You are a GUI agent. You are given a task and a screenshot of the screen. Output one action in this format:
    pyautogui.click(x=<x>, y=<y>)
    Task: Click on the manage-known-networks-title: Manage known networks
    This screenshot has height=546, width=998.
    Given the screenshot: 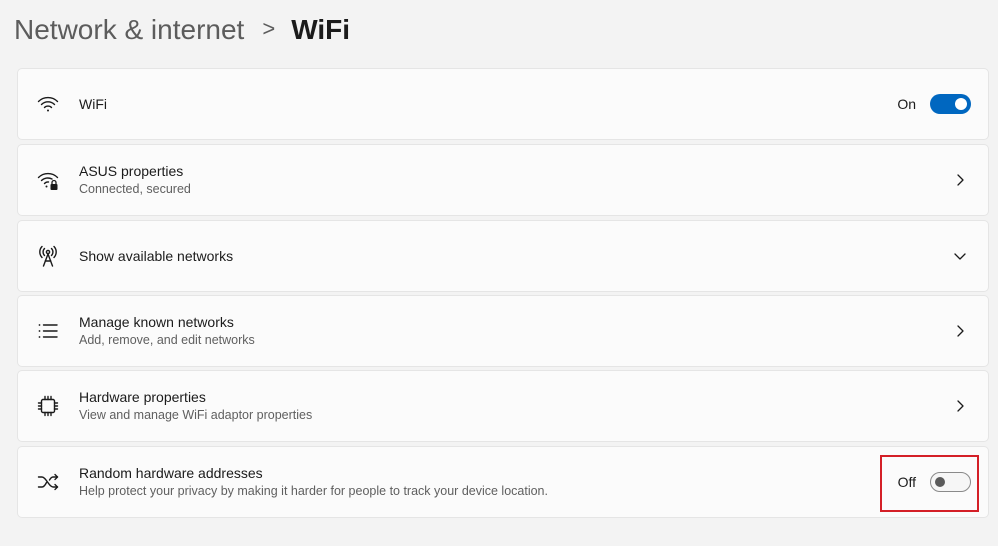 What is the action you would take?
    pyautogui.click(x=156, y=322)
    